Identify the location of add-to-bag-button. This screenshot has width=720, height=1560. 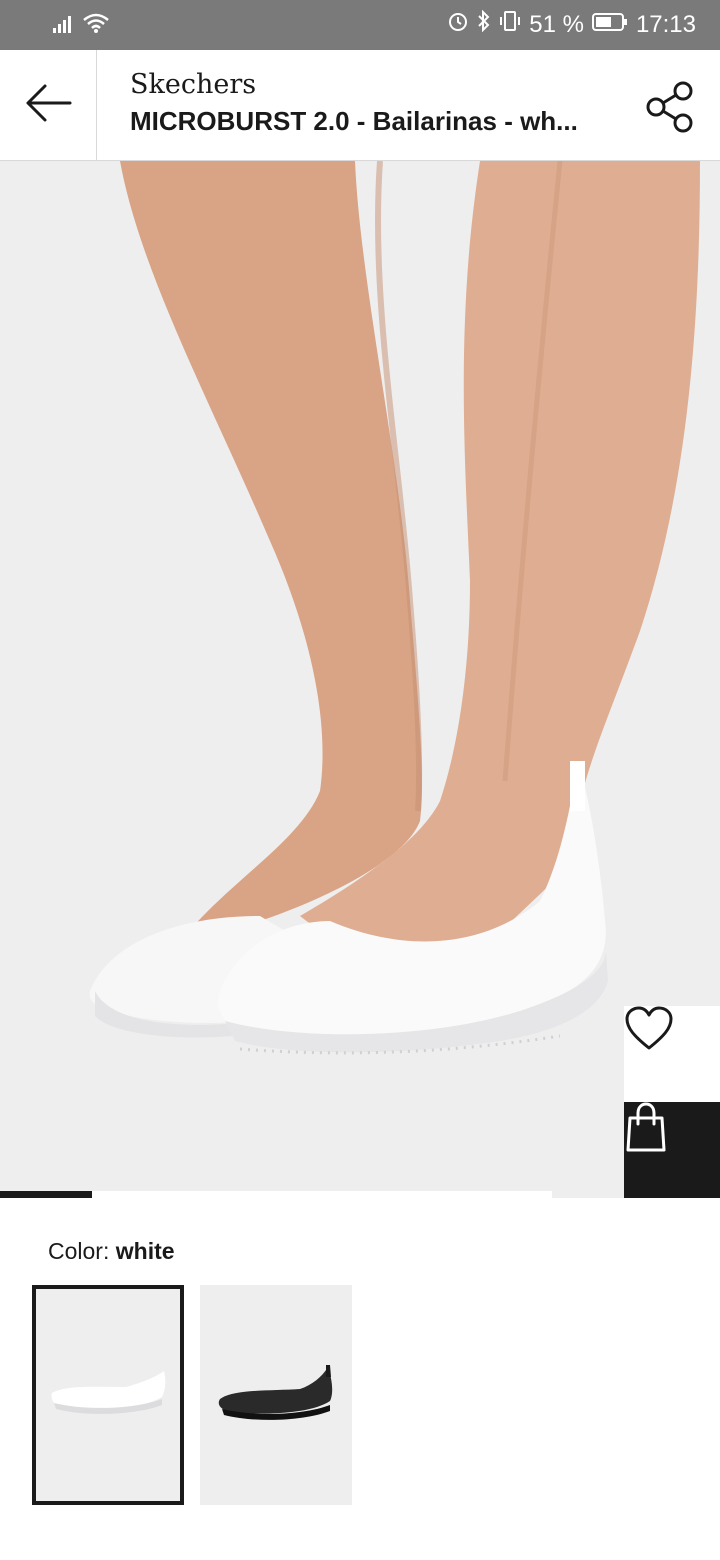
(672, 1150).